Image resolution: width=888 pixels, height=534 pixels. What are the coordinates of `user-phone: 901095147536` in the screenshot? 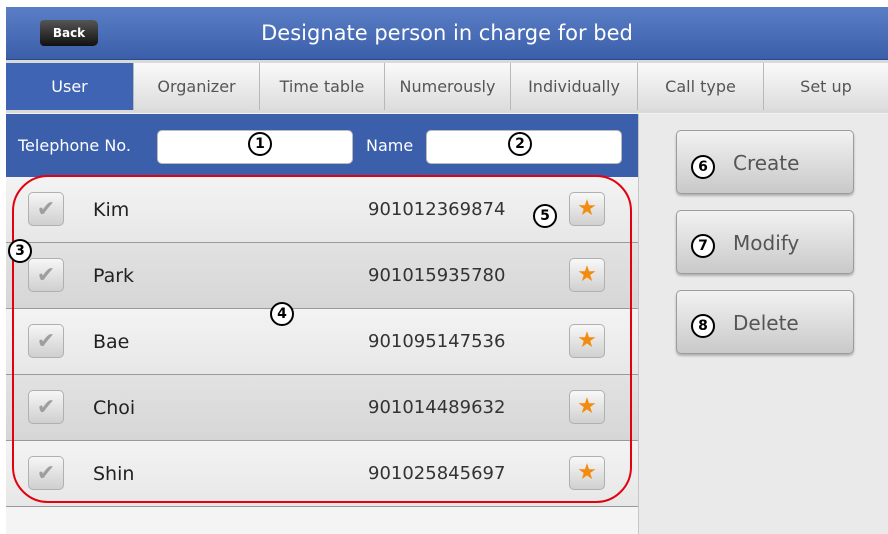 It's located at (437, 341).